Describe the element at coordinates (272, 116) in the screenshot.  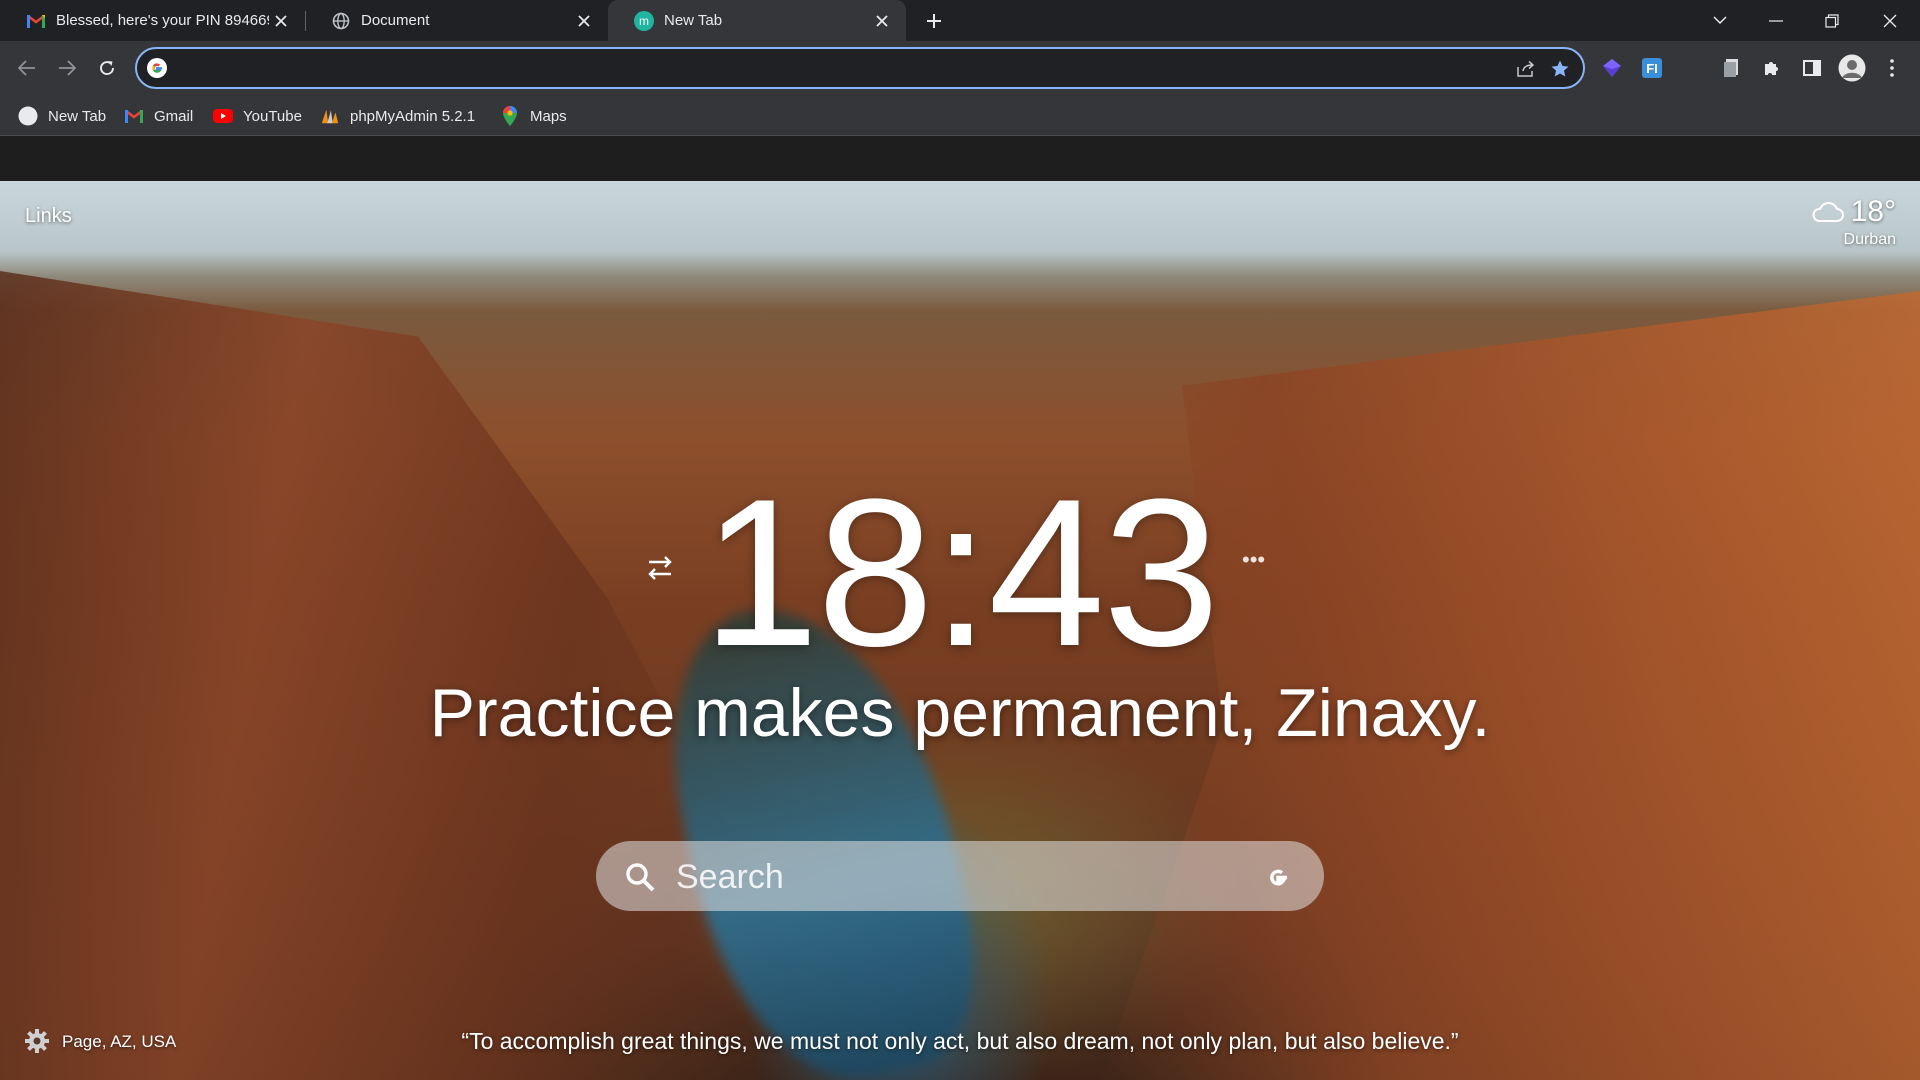
I see `bookmark-label: YouTube` at that location.